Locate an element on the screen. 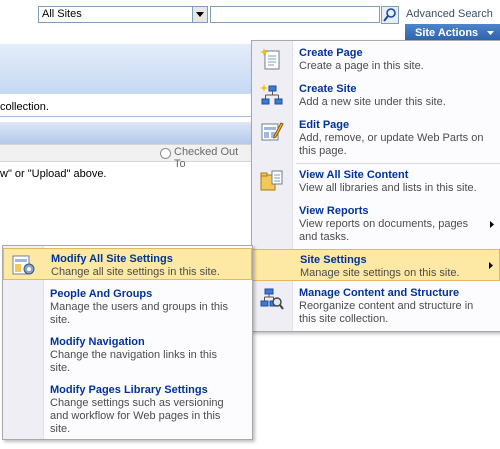 Image resolution: width=500 pixels, height=449 pixels. menu-item-title: View Reports is located at coordinates (334, 211).